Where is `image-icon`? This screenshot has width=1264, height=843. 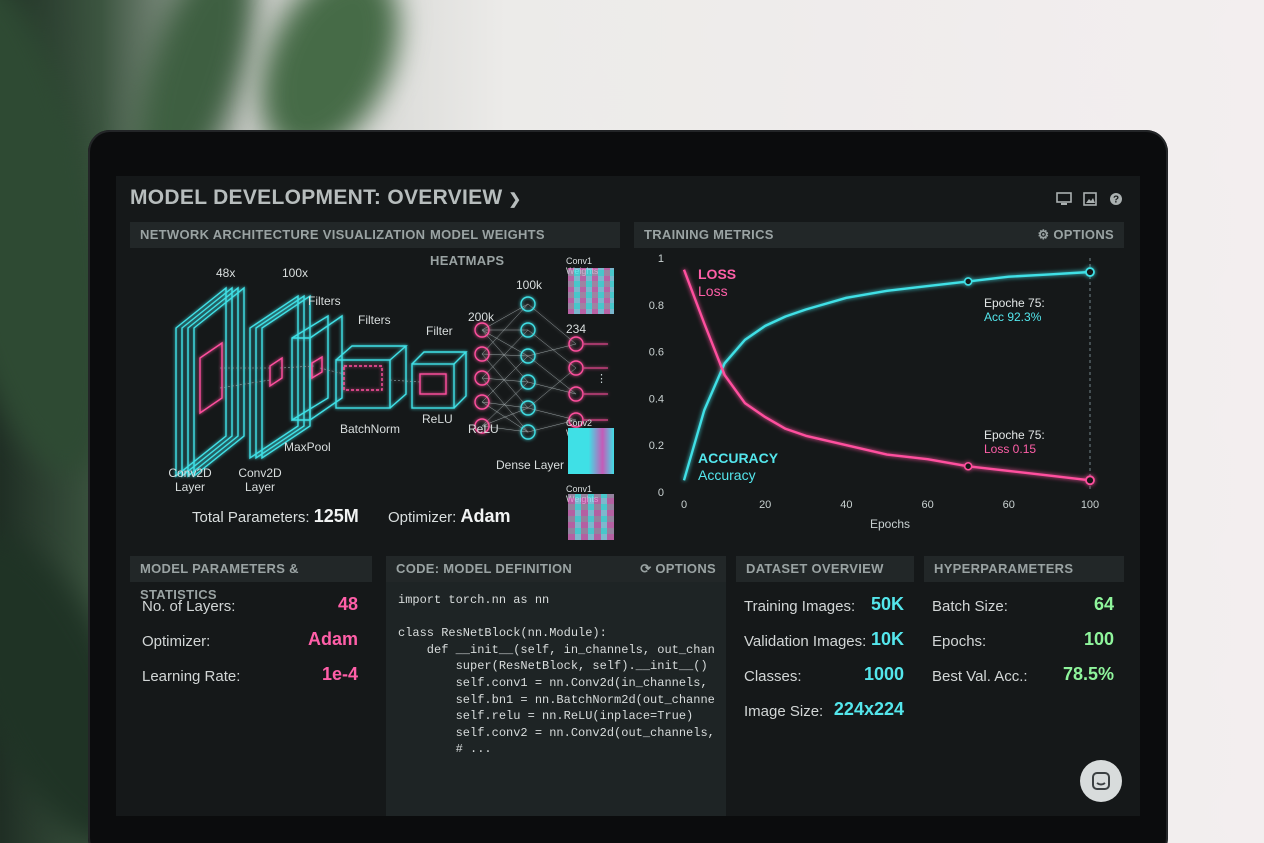 image-icon is located at coordinates (1090, 199).